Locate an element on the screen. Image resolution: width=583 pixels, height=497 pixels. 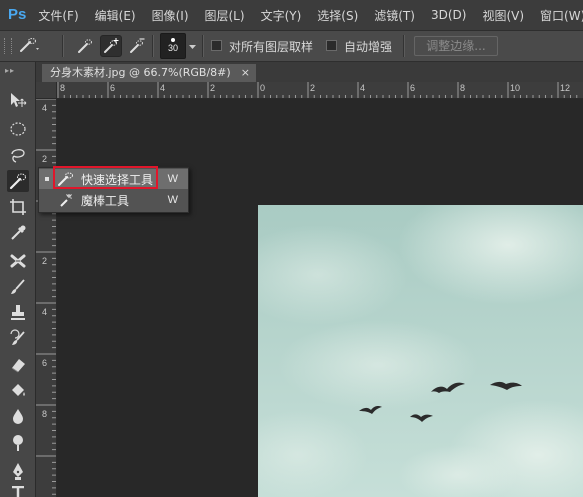
menu-3d: 3D(D) is located at coordinates (448, 15).